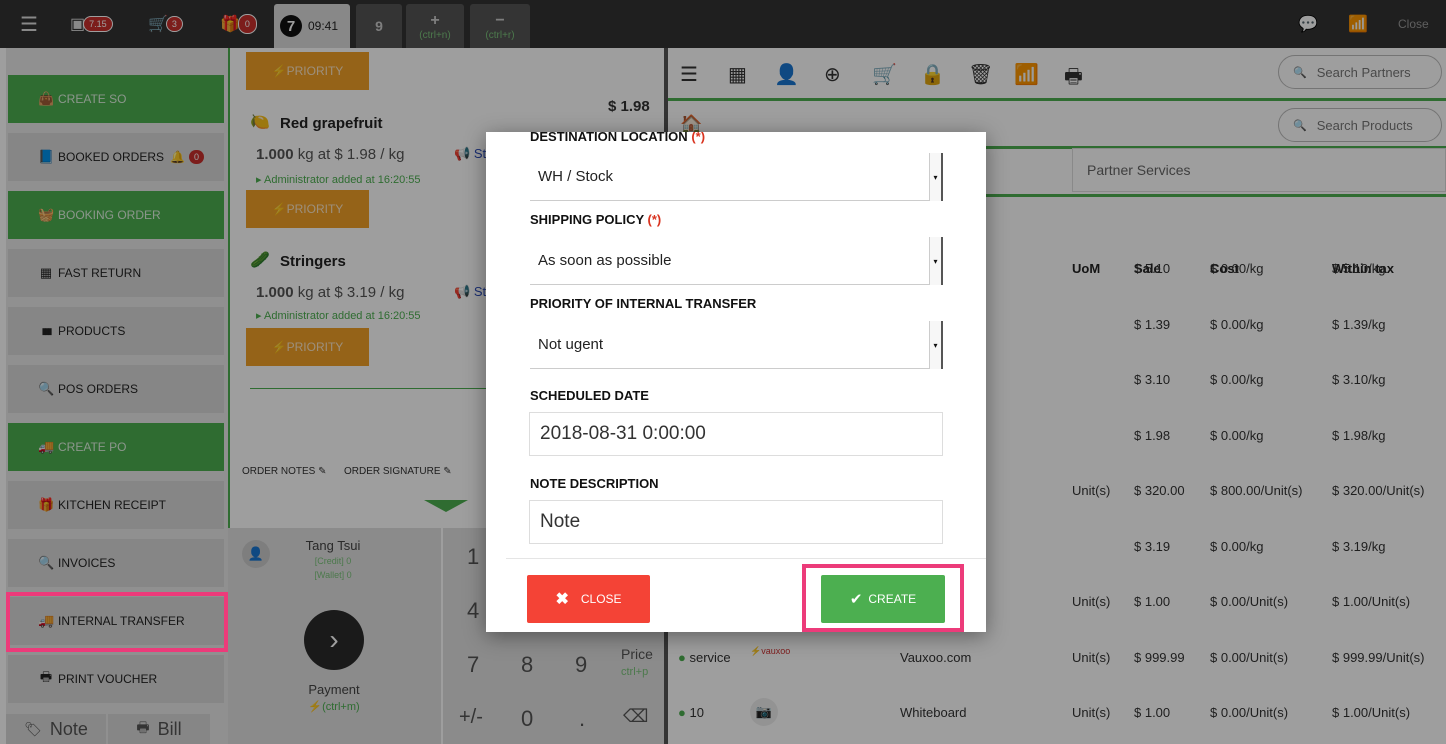  I want to click on shipping-policy-select: As soon as possible ▾, so click(736, 261).